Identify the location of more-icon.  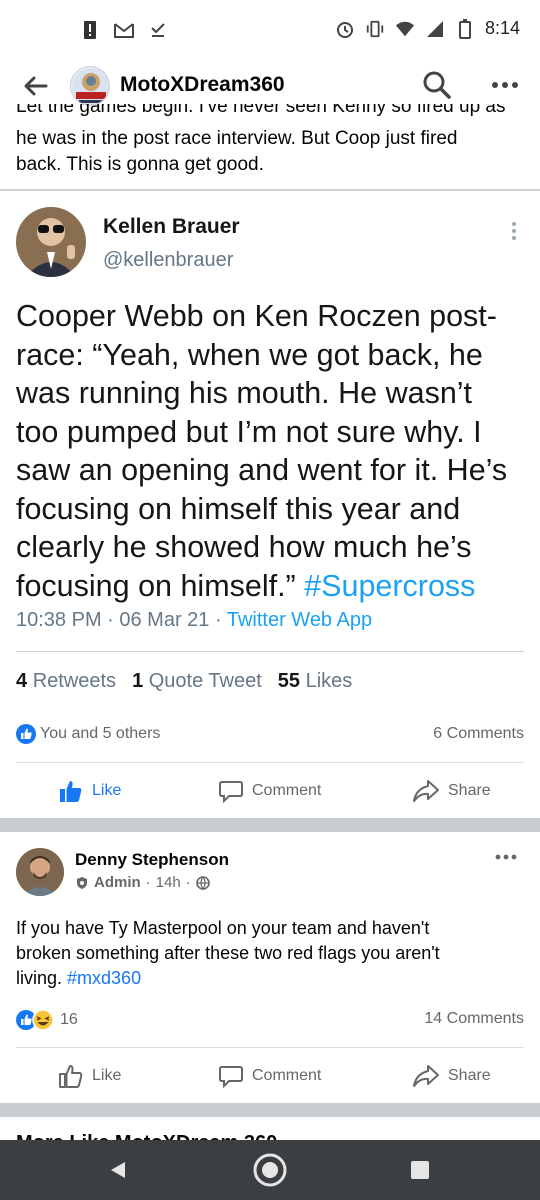
(505, 85).